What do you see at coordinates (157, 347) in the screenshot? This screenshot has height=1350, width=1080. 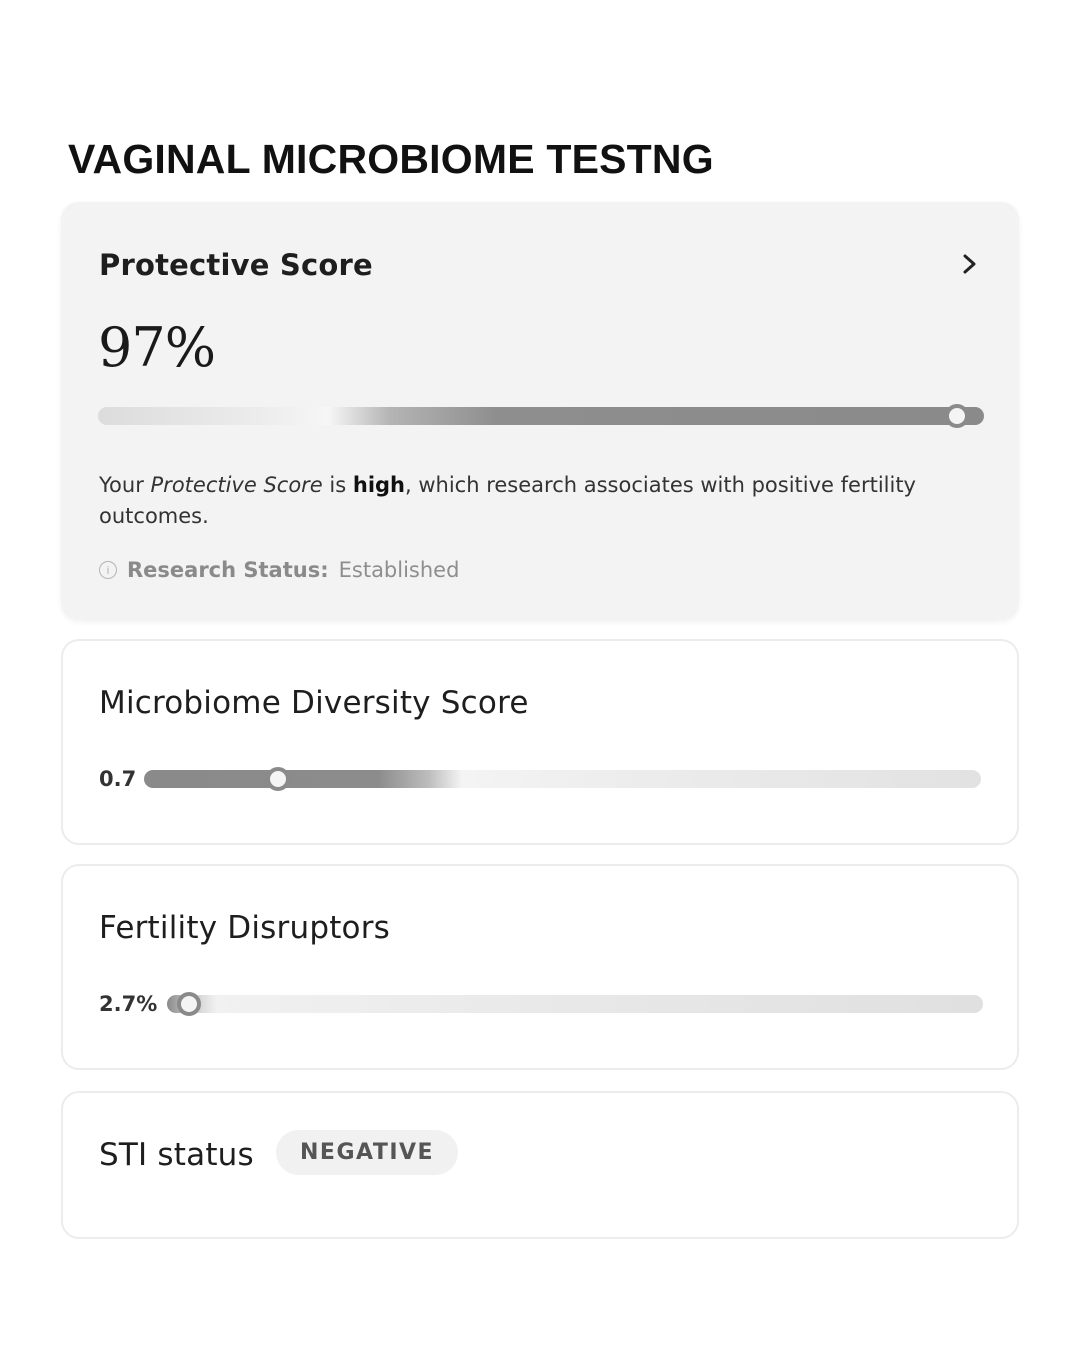 I see `protective-score-value: 97%` at bounding box center [157, 347].